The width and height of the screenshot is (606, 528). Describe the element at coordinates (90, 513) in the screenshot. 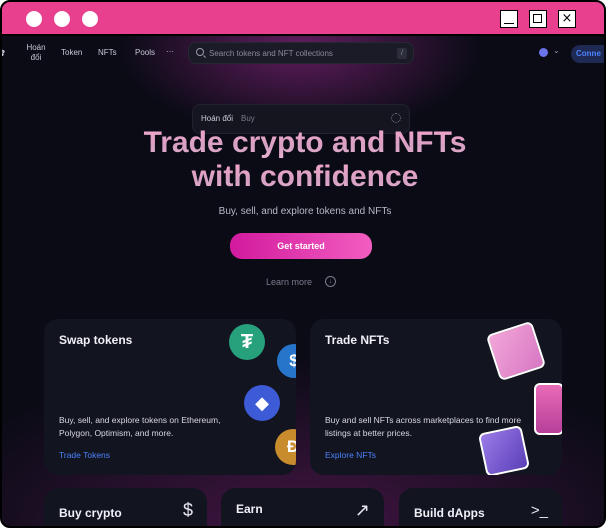

I see `buy-crypto-title: Buy crypto` at that location.